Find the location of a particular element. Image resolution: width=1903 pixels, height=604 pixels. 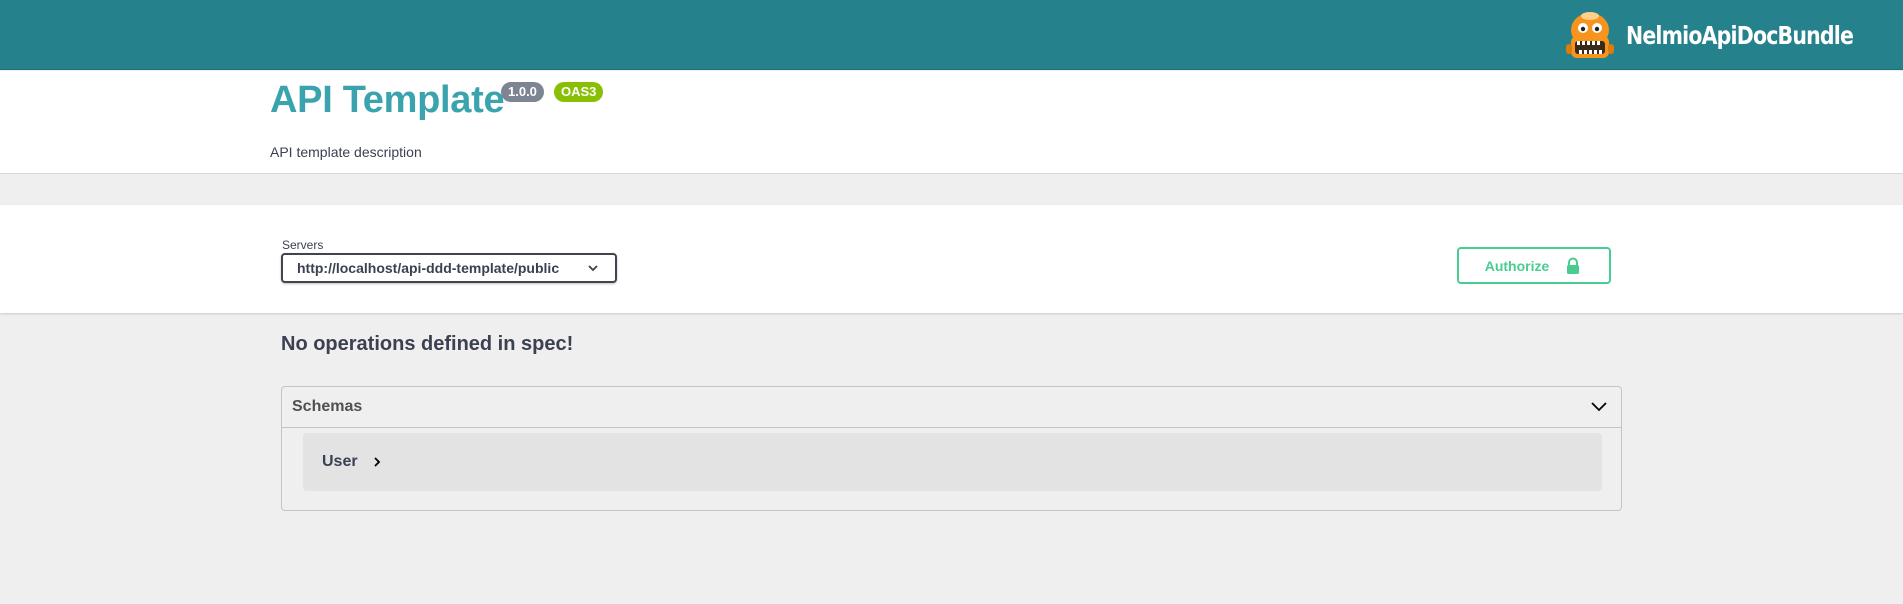

authorize-label: Authorize is located at coordinates (1517, 265).